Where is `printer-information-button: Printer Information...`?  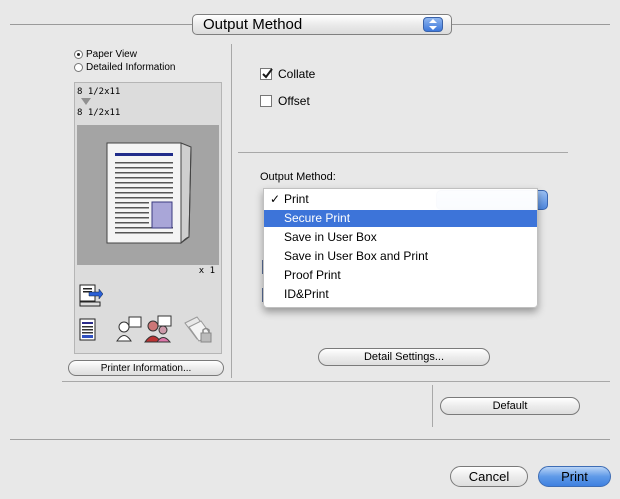
printer-information-button: Printer Information... is located at coordinates (146, 368).